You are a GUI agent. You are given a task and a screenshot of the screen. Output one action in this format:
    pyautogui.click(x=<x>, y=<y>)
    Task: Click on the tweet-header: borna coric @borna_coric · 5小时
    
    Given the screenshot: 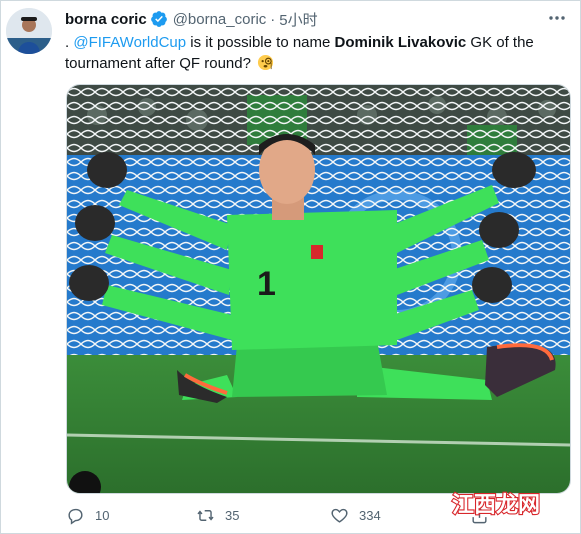 What is the action you would take?
    pyautogui.click(x=191, y=19)
    